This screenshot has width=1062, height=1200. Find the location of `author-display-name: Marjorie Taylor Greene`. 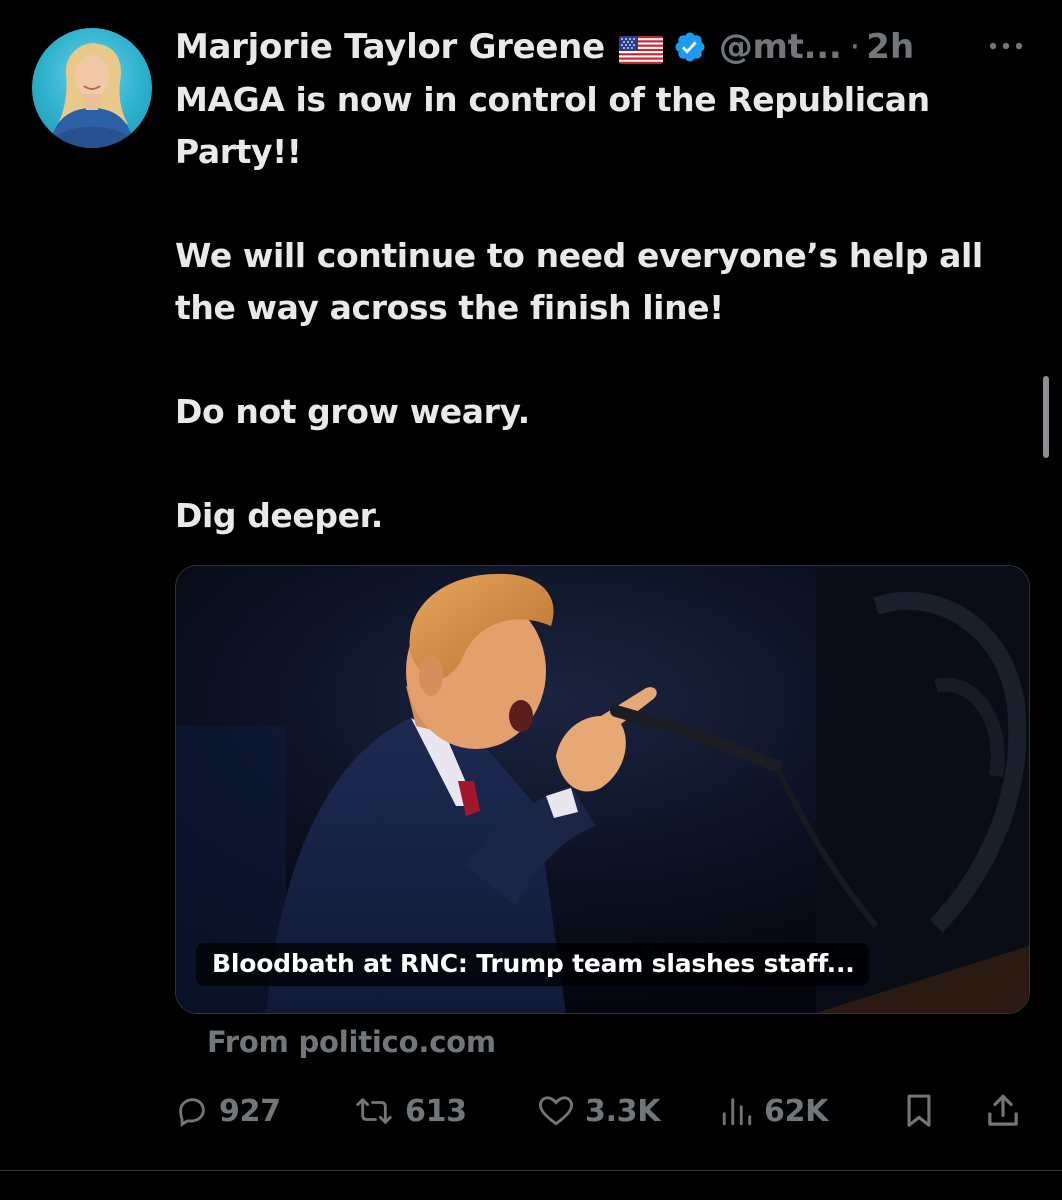

author-display-name: Marjorie Taylor Greene is located at coordinates (390, 47).